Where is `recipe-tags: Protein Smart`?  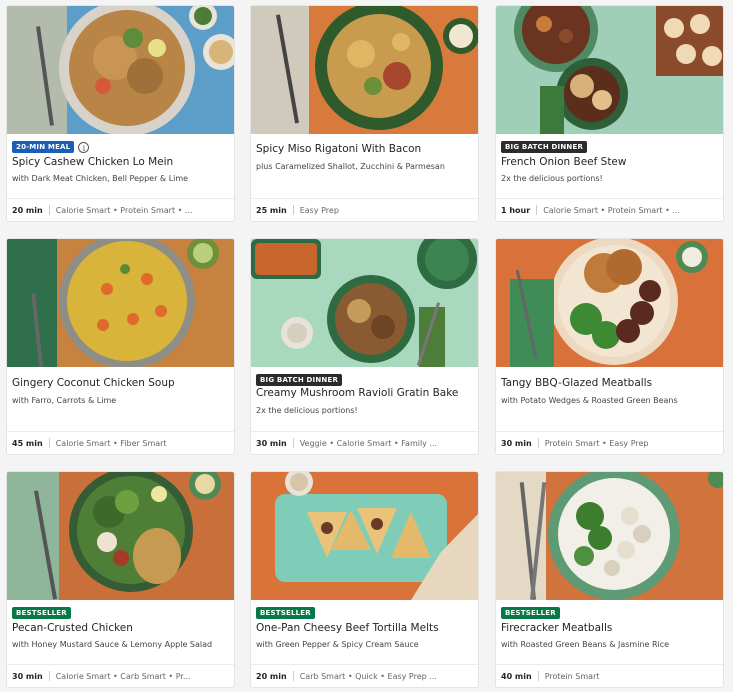
recipe-tags: Protein Smart is located at coordinates (572, 676).